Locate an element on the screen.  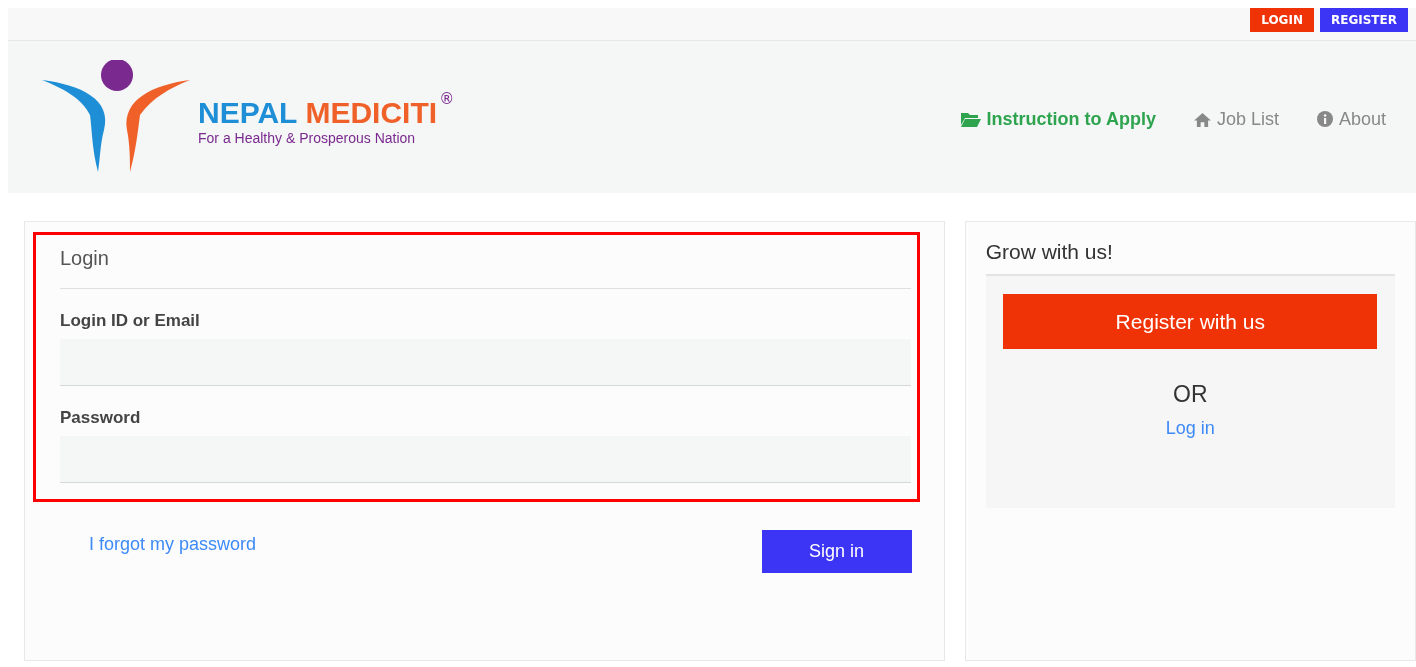
forgot-password-link: I forgot my password is located at coordinates (173, 544).